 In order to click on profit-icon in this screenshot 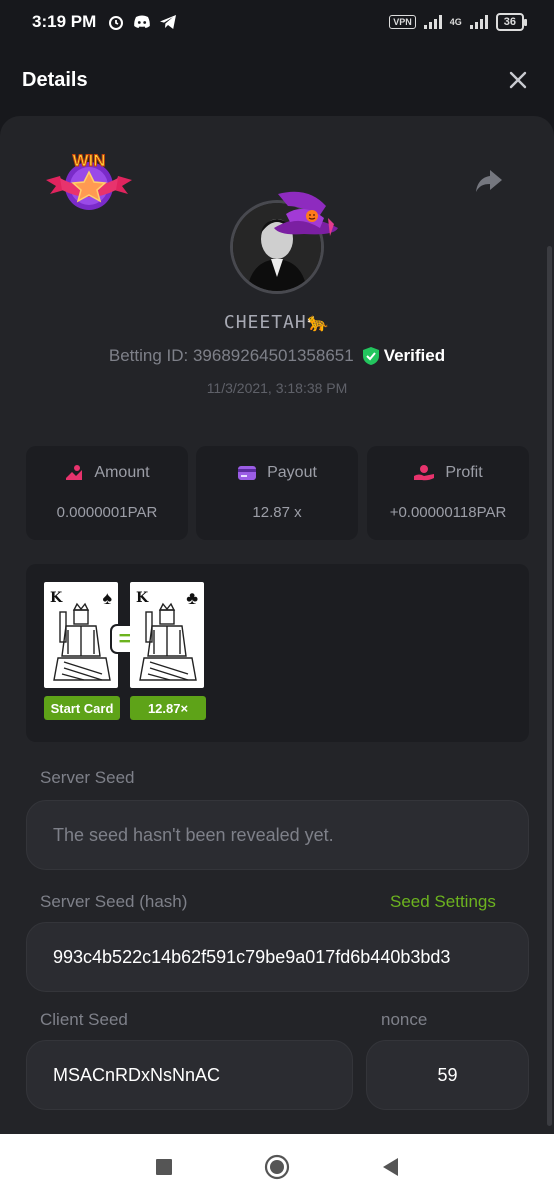, I will do `click(424, 473)`.